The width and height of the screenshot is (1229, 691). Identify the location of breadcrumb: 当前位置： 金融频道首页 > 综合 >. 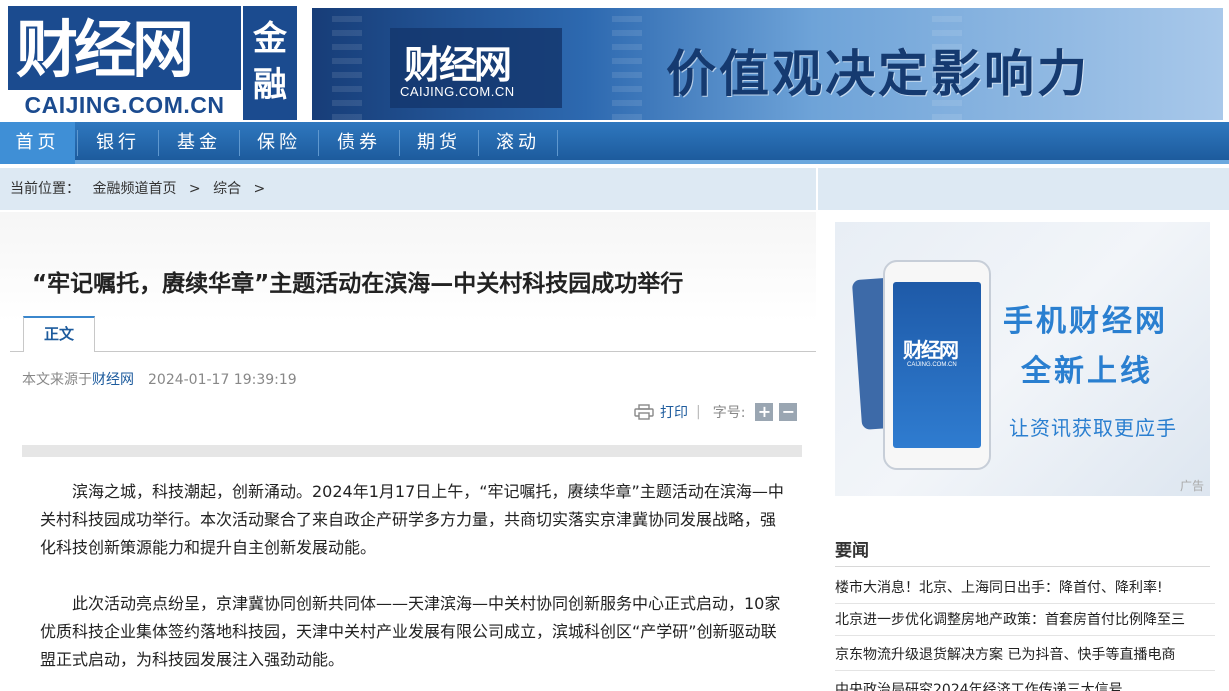
(408, 189).